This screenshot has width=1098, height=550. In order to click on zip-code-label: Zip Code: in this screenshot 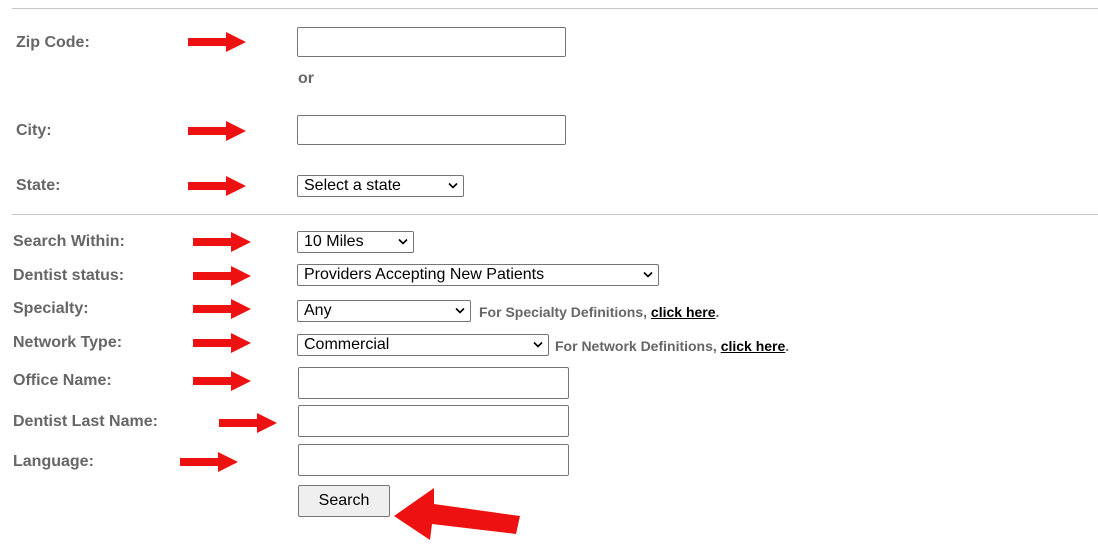, I will do `click(53, 42)`.